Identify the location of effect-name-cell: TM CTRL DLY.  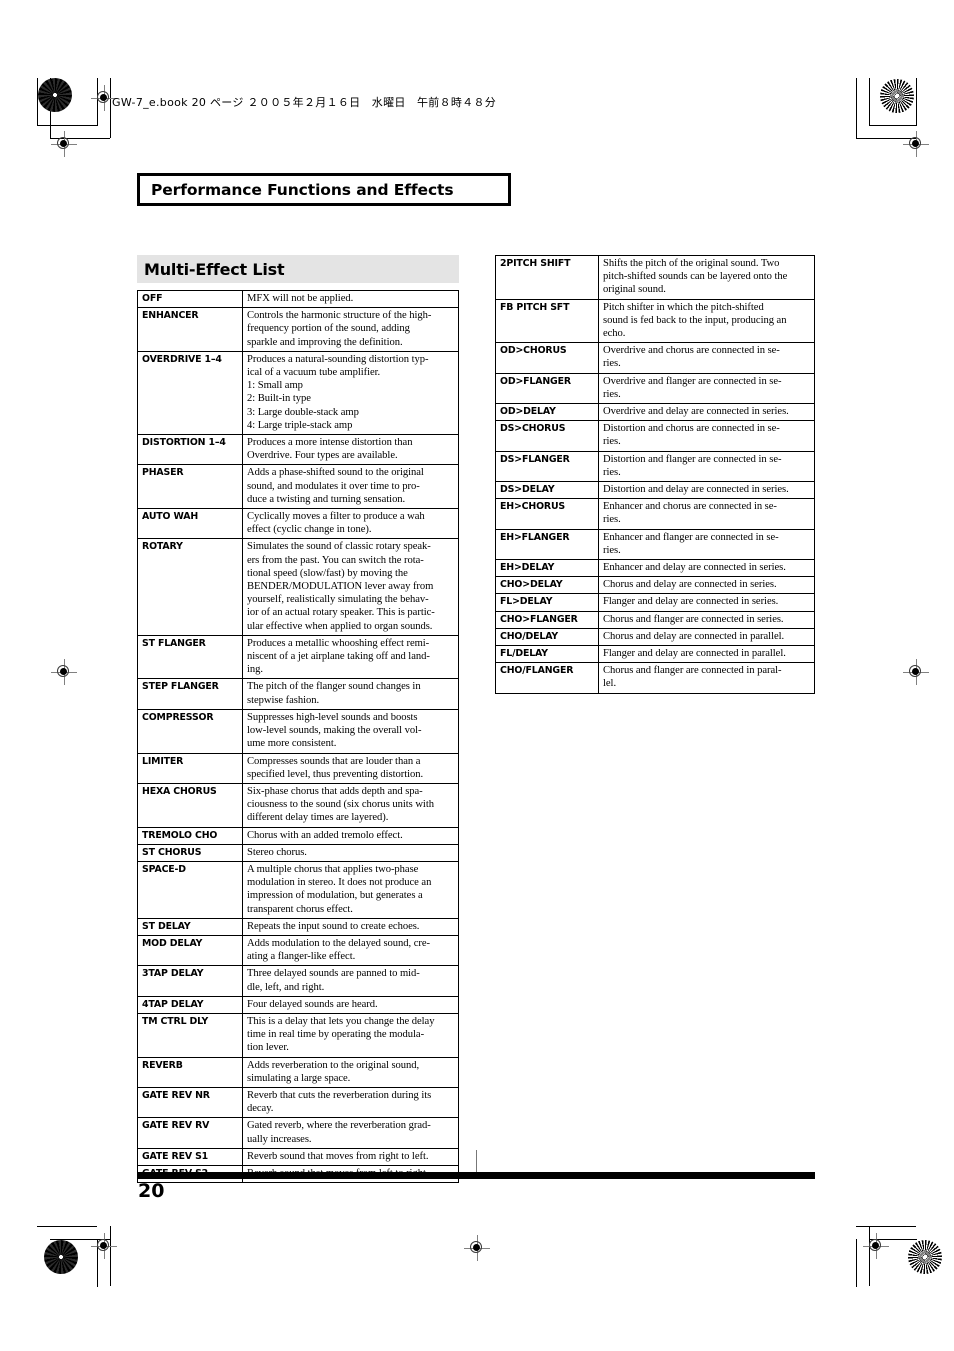
(190, 1035).